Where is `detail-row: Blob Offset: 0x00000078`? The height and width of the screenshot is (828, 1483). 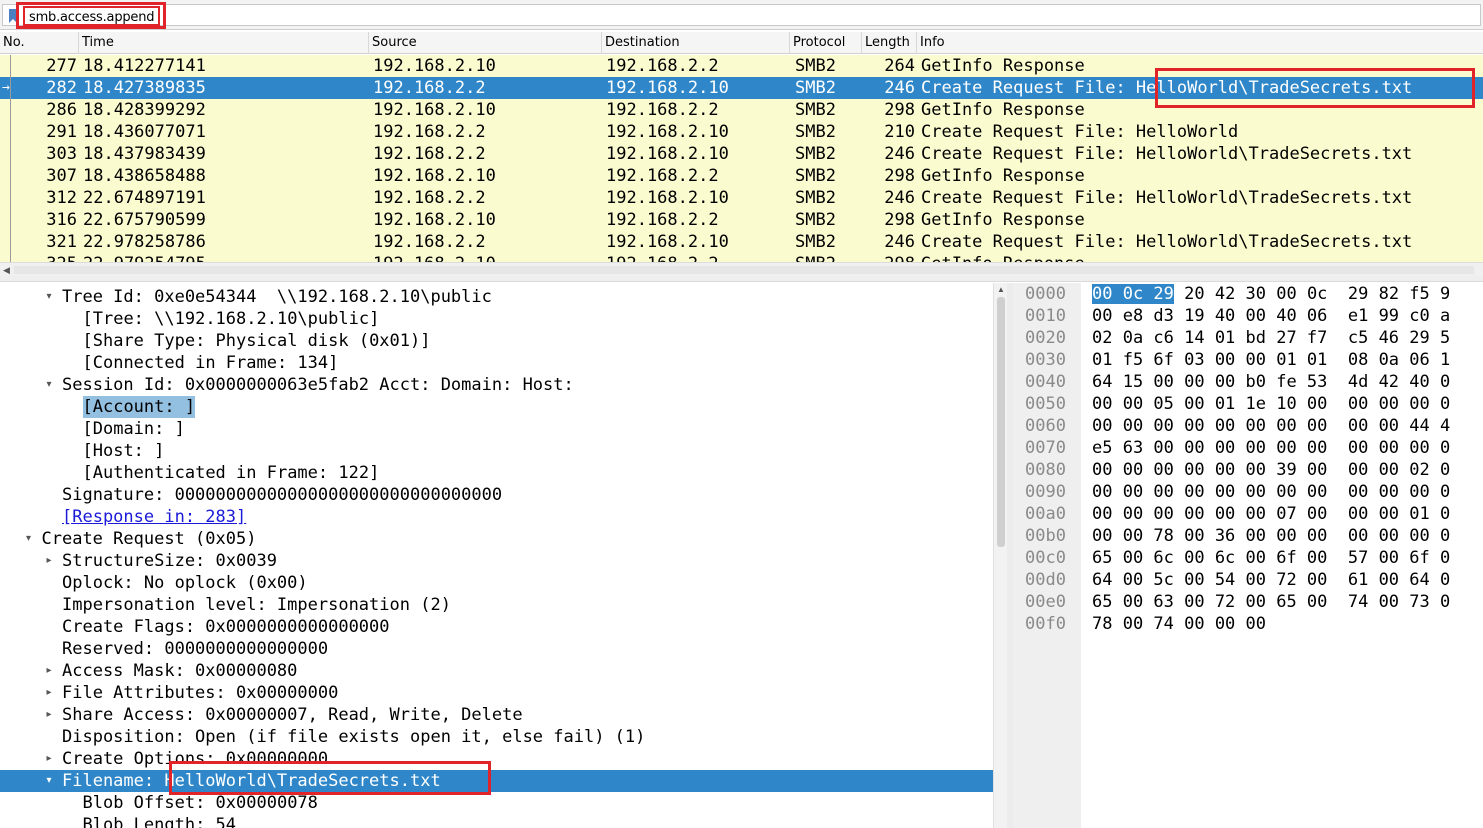
detail-row: Blob Offset: 0x00000078 is located at coordinates (496, 803).